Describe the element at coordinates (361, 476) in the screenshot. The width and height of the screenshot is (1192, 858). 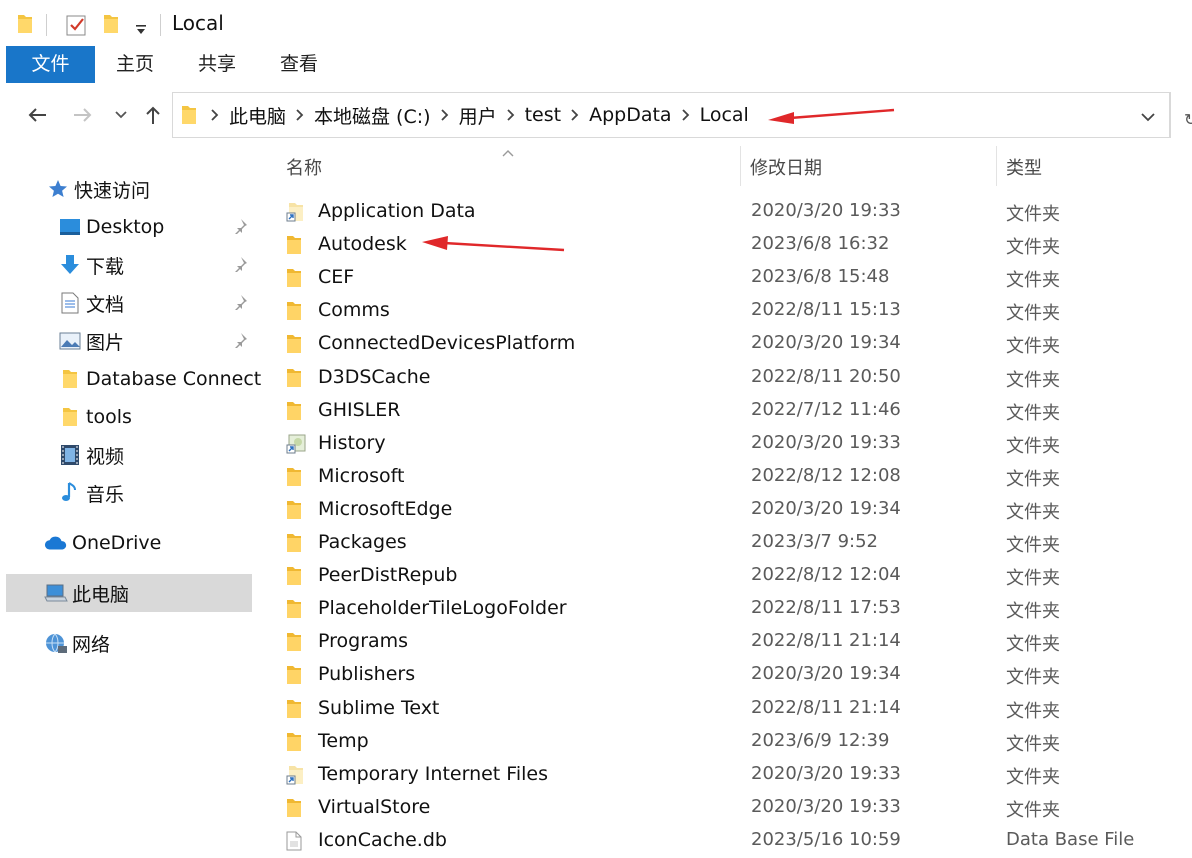
I see `file-name: Microsoft` at that location.